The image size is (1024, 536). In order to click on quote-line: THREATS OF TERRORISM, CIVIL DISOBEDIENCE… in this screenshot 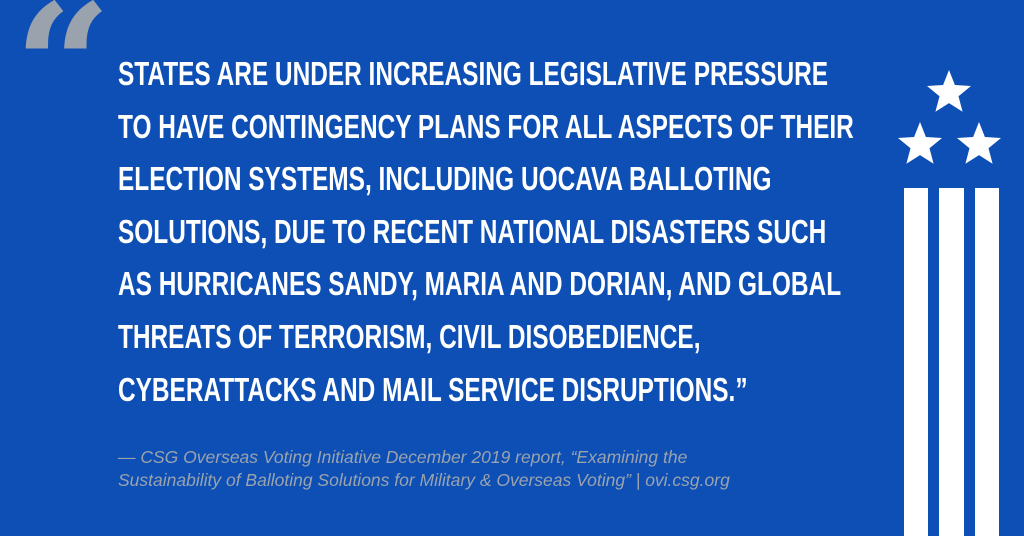, I will do `click(409, 336)`.